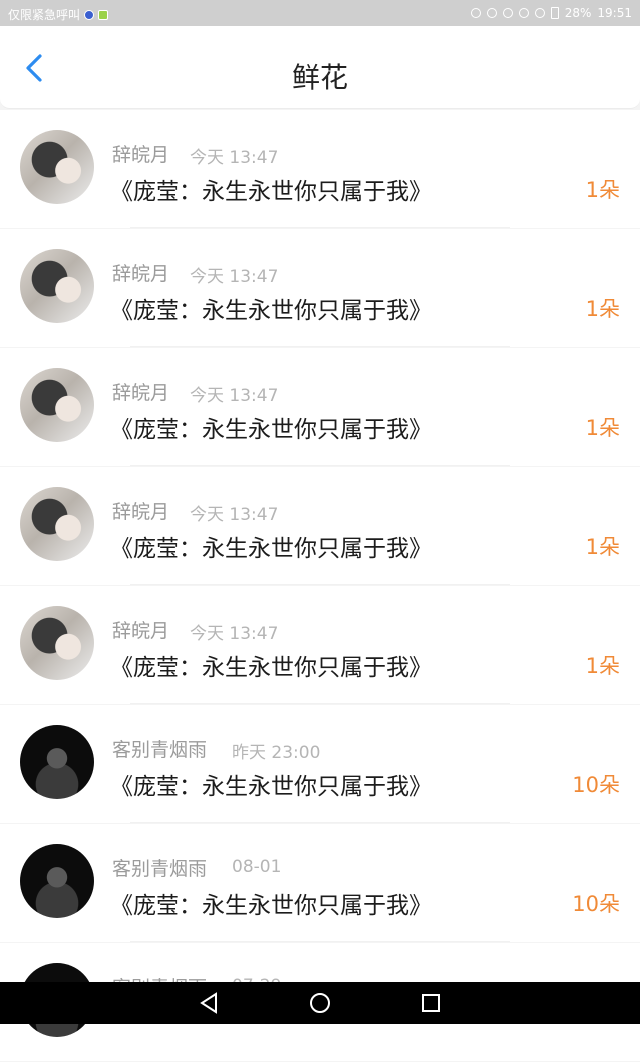 The width and height of the screenshot is (640, 1062). What do you see at coordinates (320, 883) in the screenshot?
I see `list-item: 客别青烟雨 08-01 《庞莹：永生永世你只属于我》 10朵` at bounding box center [320, 883].